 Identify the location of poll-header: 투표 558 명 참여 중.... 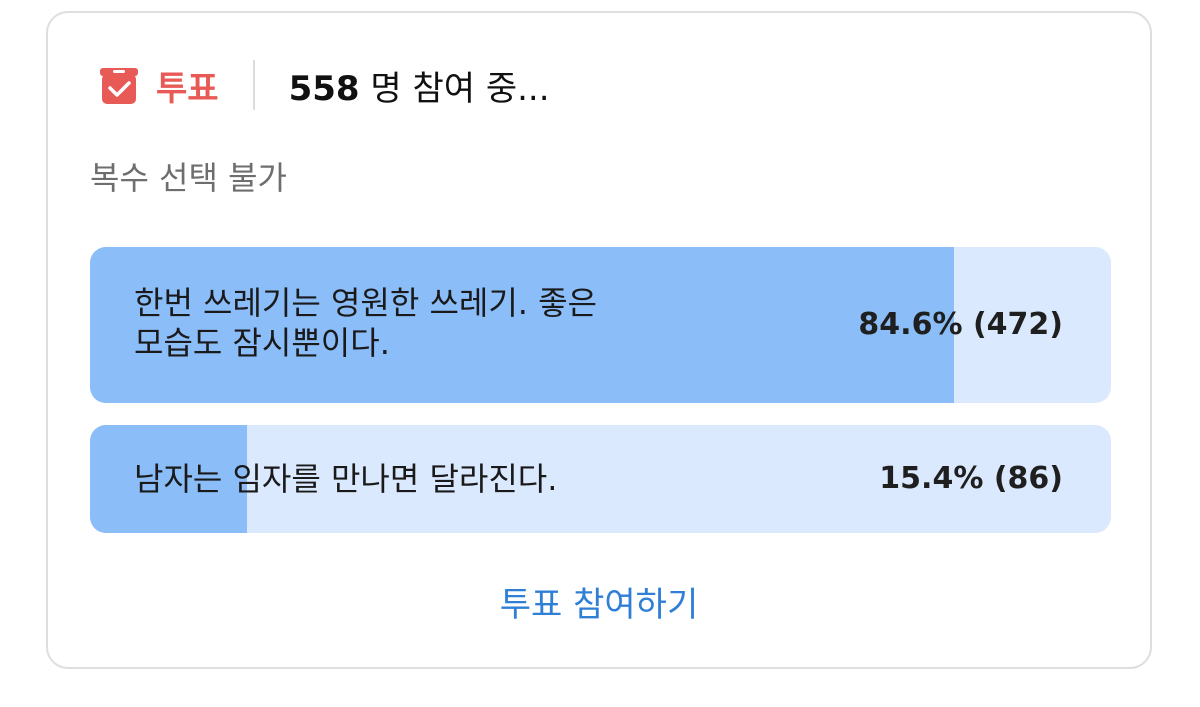
(324, 85).